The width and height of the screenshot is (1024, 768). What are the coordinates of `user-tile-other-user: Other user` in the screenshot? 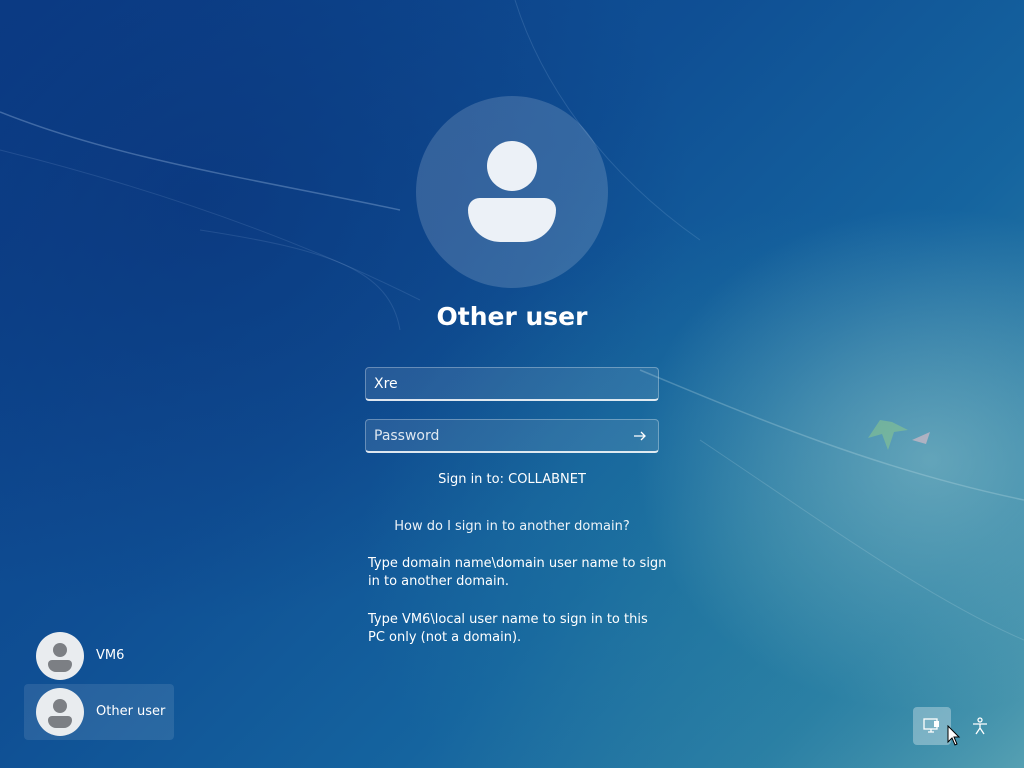 It's located at (99, 712).